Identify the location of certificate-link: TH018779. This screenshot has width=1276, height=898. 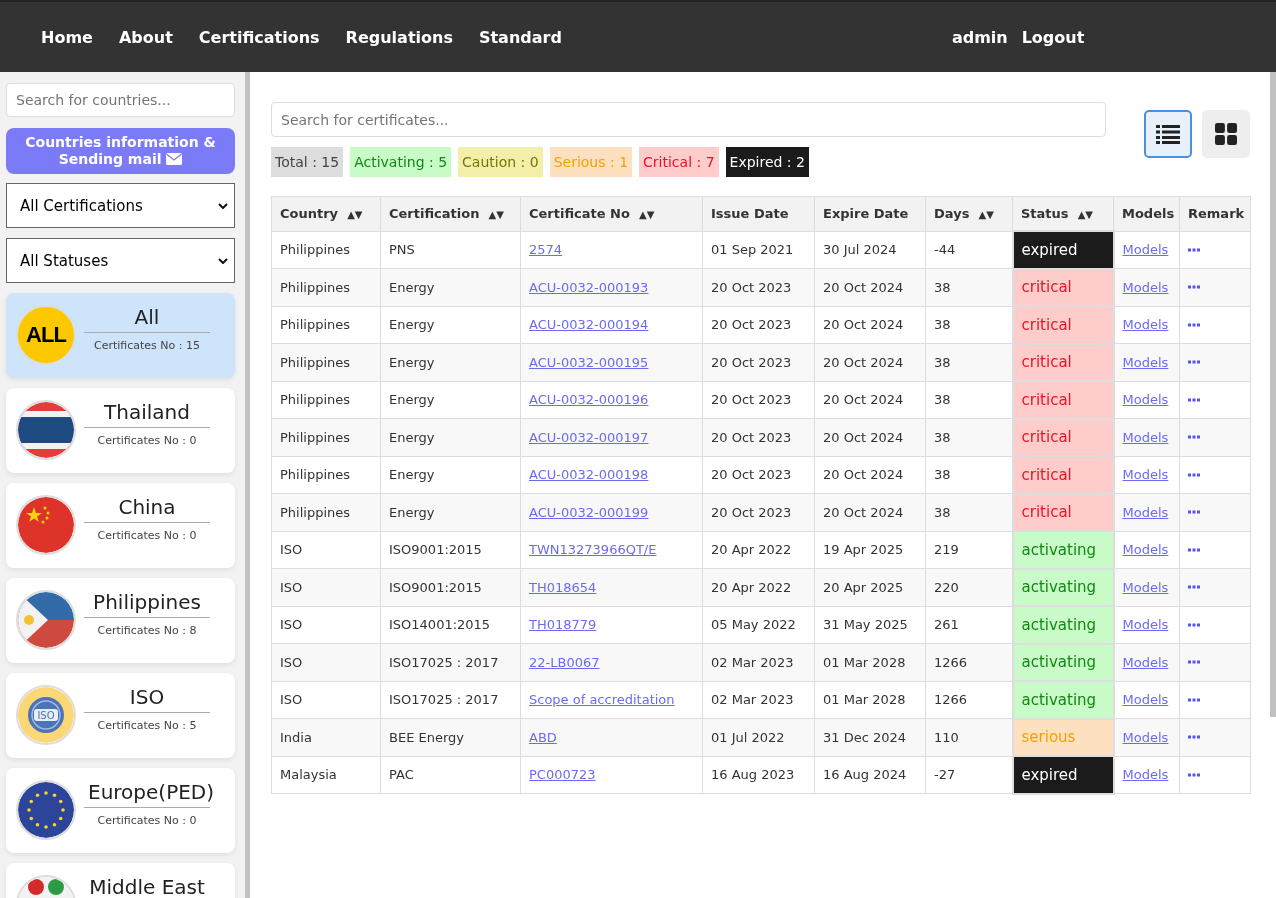
(563, 625).